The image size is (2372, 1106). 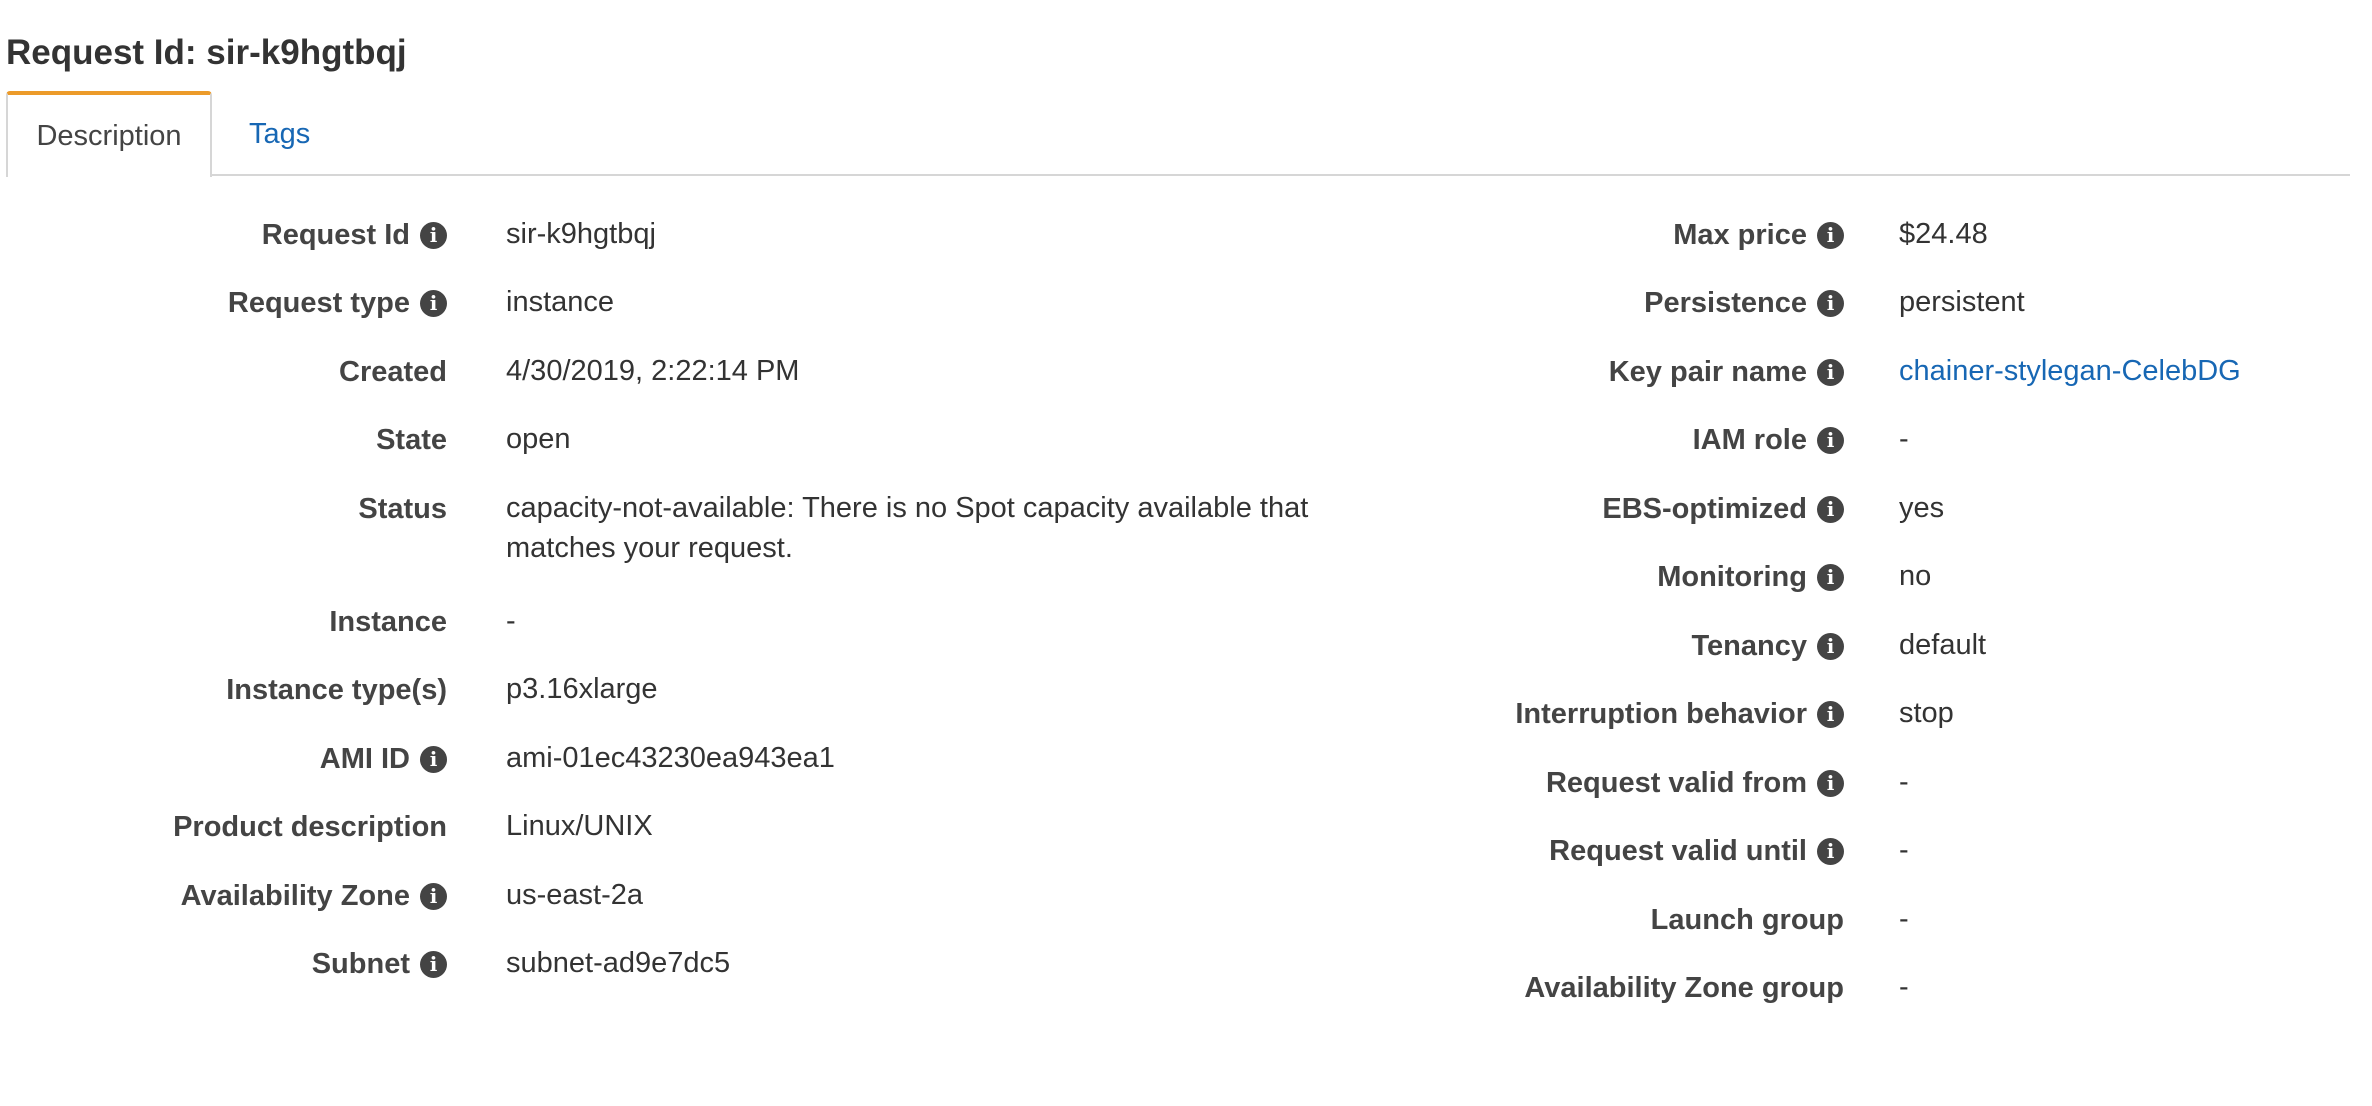 What do you see at coordinates (922, 439) in the screenshot?
I see `field-label: IAM role i` at bounding box center [922, 439].